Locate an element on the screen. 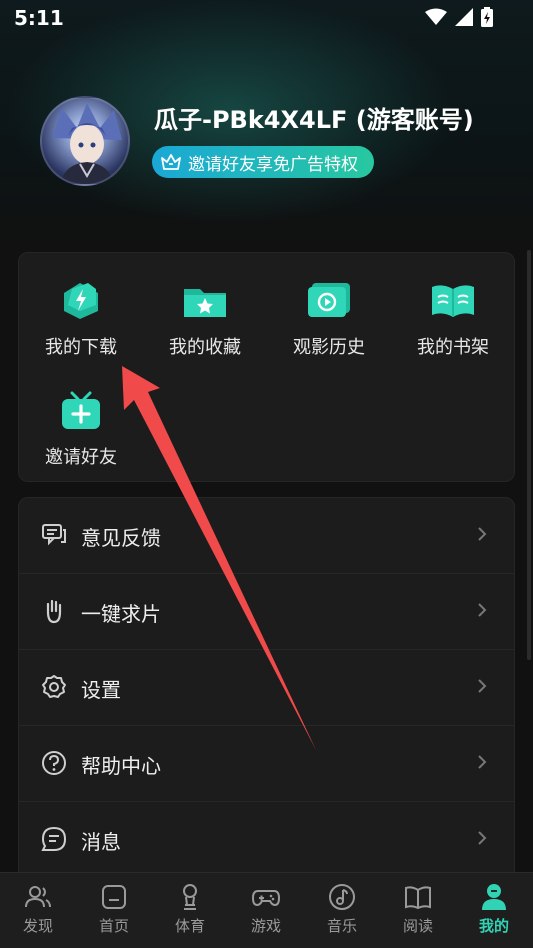  message-icon is located at coordinates (54, 838).